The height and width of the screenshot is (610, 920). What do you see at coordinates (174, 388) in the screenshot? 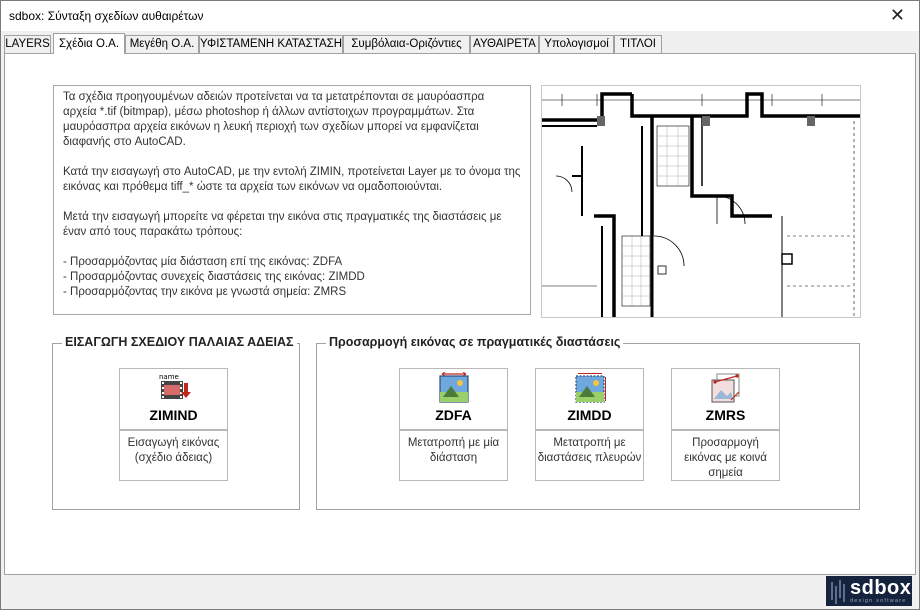
I see `film-import-icon: name` at bounding box center [174, 388].